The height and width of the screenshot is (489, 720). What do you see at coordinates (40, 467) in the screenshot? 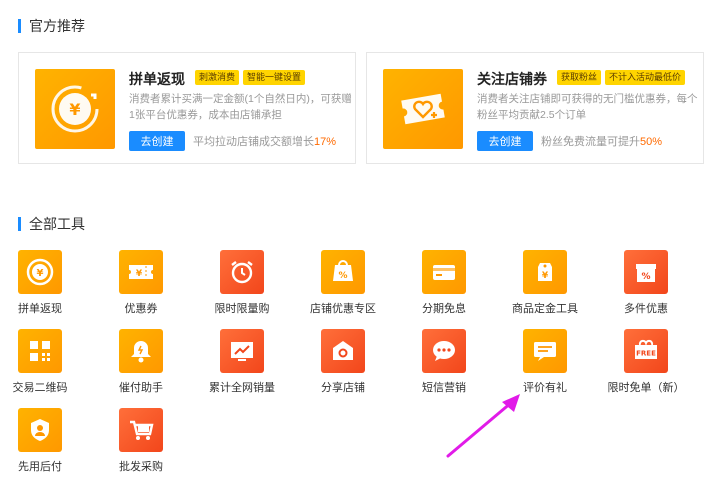
I see `tool-label: 先用后付` at bounding box center [40, 467].